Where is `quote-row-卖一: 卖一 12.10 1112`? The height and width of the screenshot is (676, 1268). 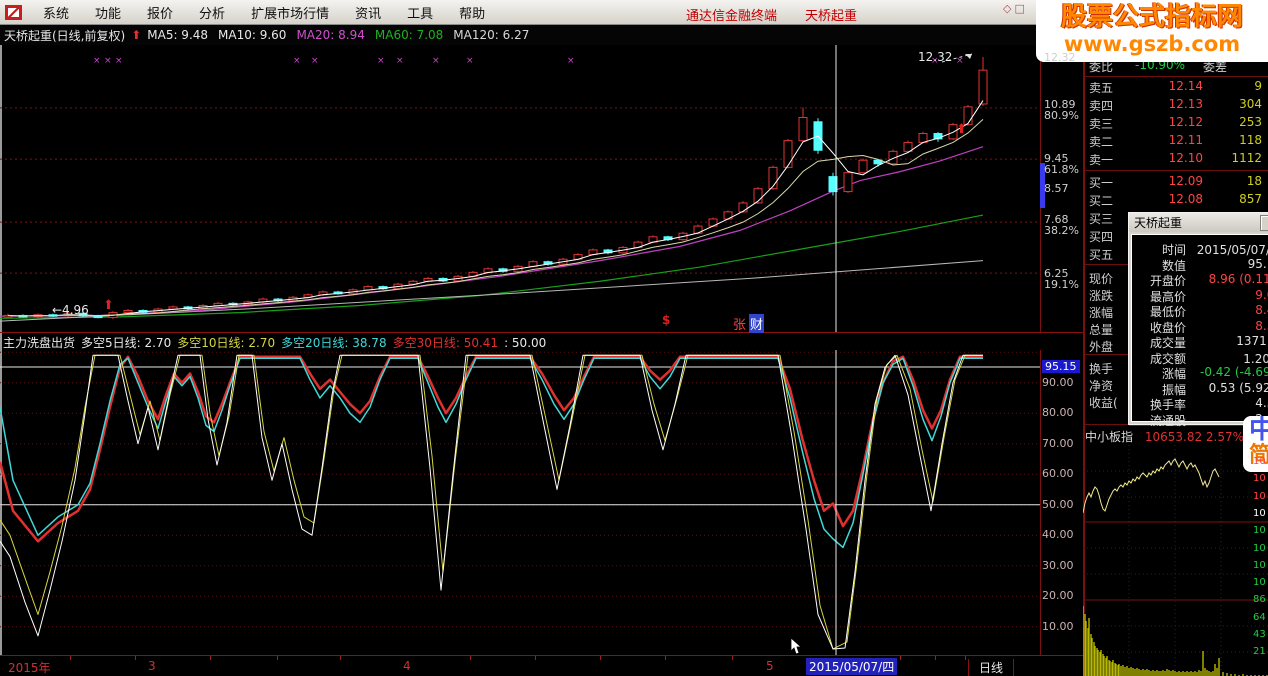
quote-row-卖一: 卖一 12.10 1112 is located at coordinates (1176, 159).